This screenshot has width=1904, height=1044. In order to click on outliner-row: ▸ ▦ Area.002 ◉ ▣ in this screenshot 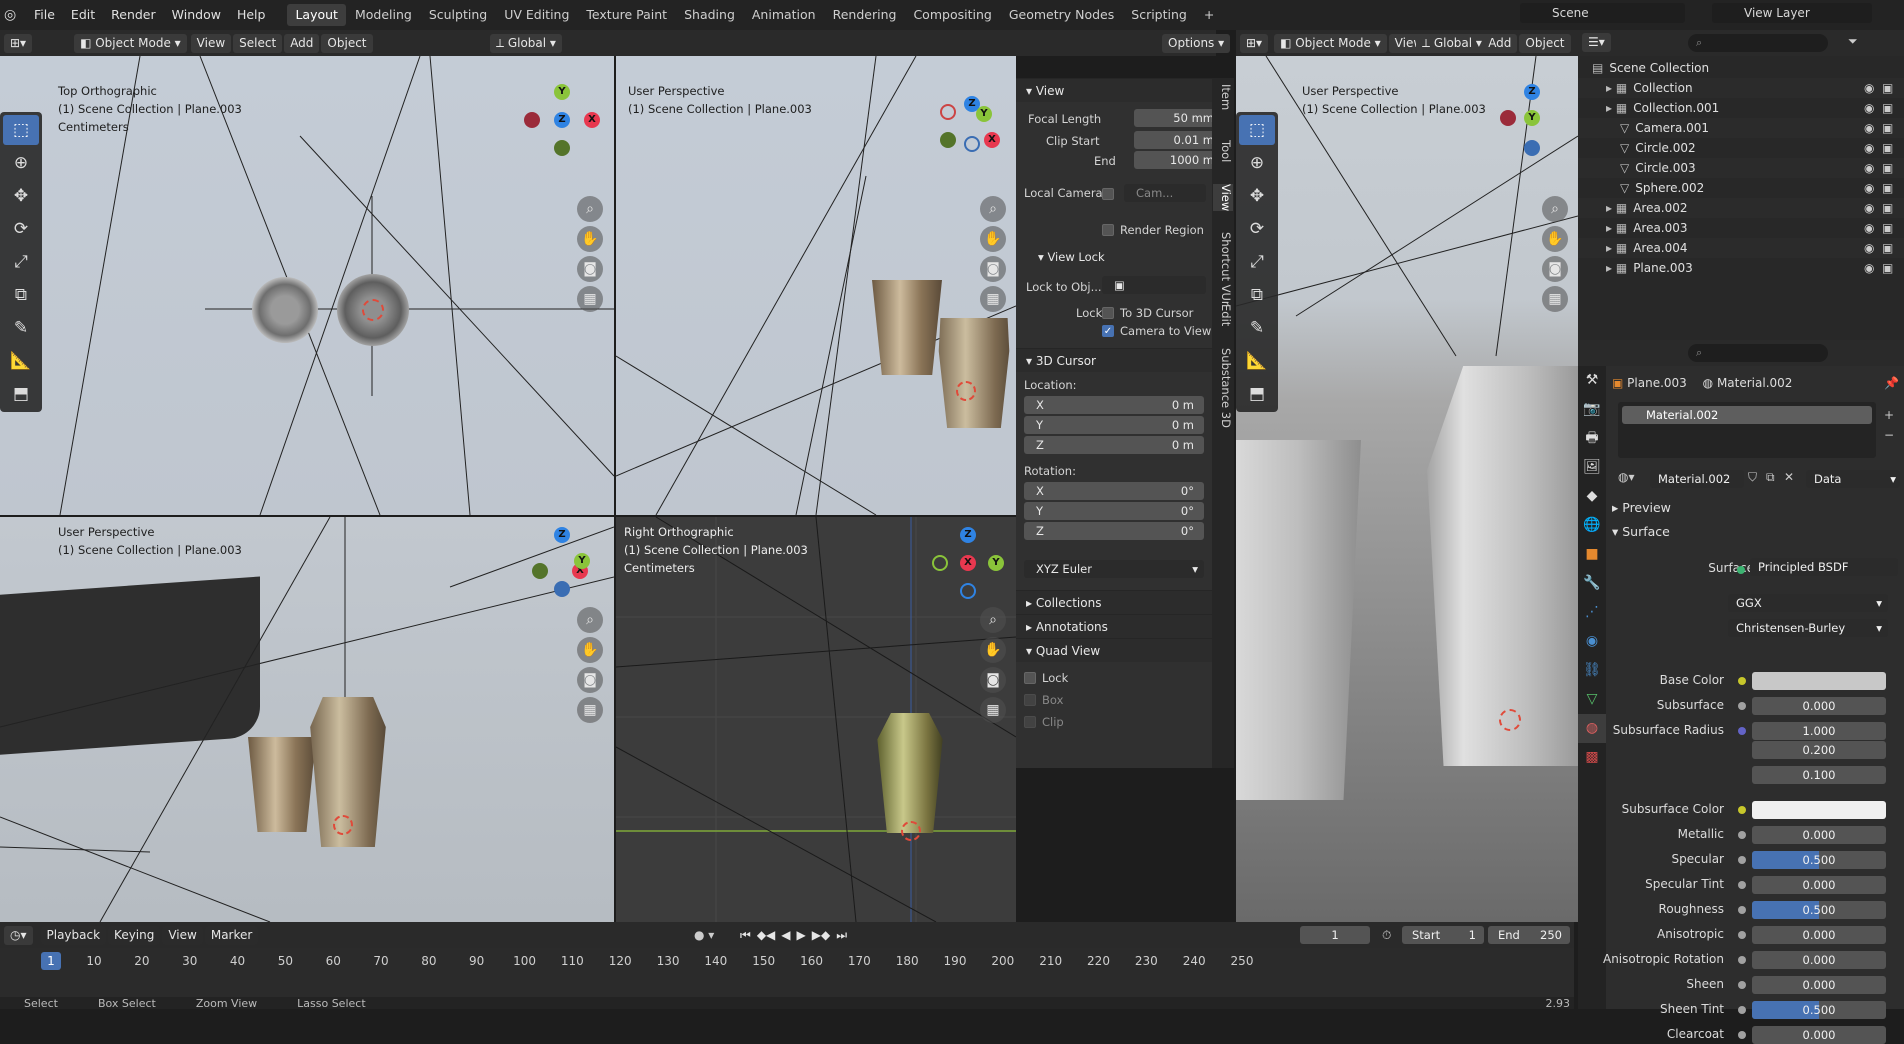, I will do `click(1741, 208)`.